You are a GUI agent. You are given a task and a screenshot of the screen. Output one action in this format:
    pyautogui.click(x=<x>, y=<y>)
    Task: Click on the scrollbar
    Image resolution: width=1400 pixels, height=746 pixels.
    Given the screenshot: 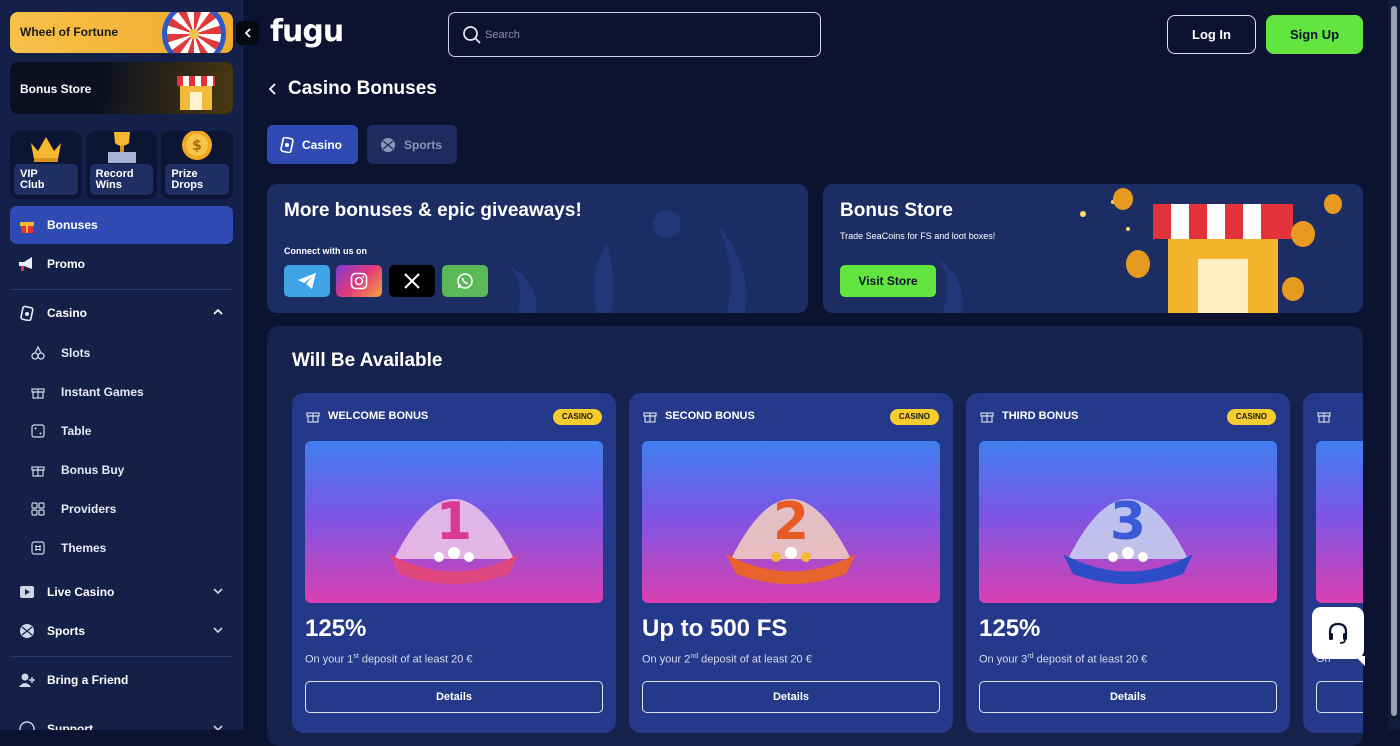 What is the action you would take?
    pyautogui.click(x=1394, y=365)
    